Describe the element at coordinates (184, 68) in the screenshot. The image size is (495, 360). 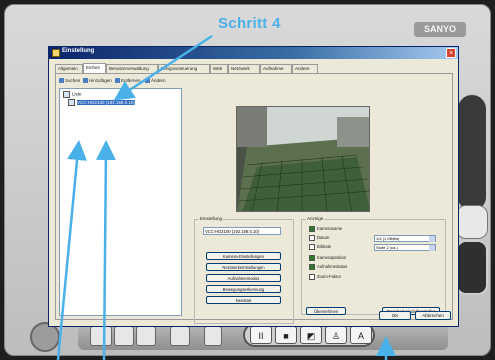
I see `tab-ereignissteuerung: Ereignissteuerung` at that location.